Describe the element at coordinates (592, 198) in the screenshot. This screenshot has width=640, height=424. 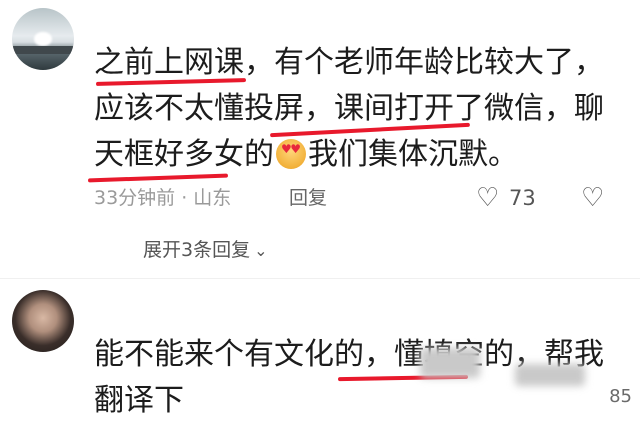
I see `broken-heart-icon: ♡` at that location.